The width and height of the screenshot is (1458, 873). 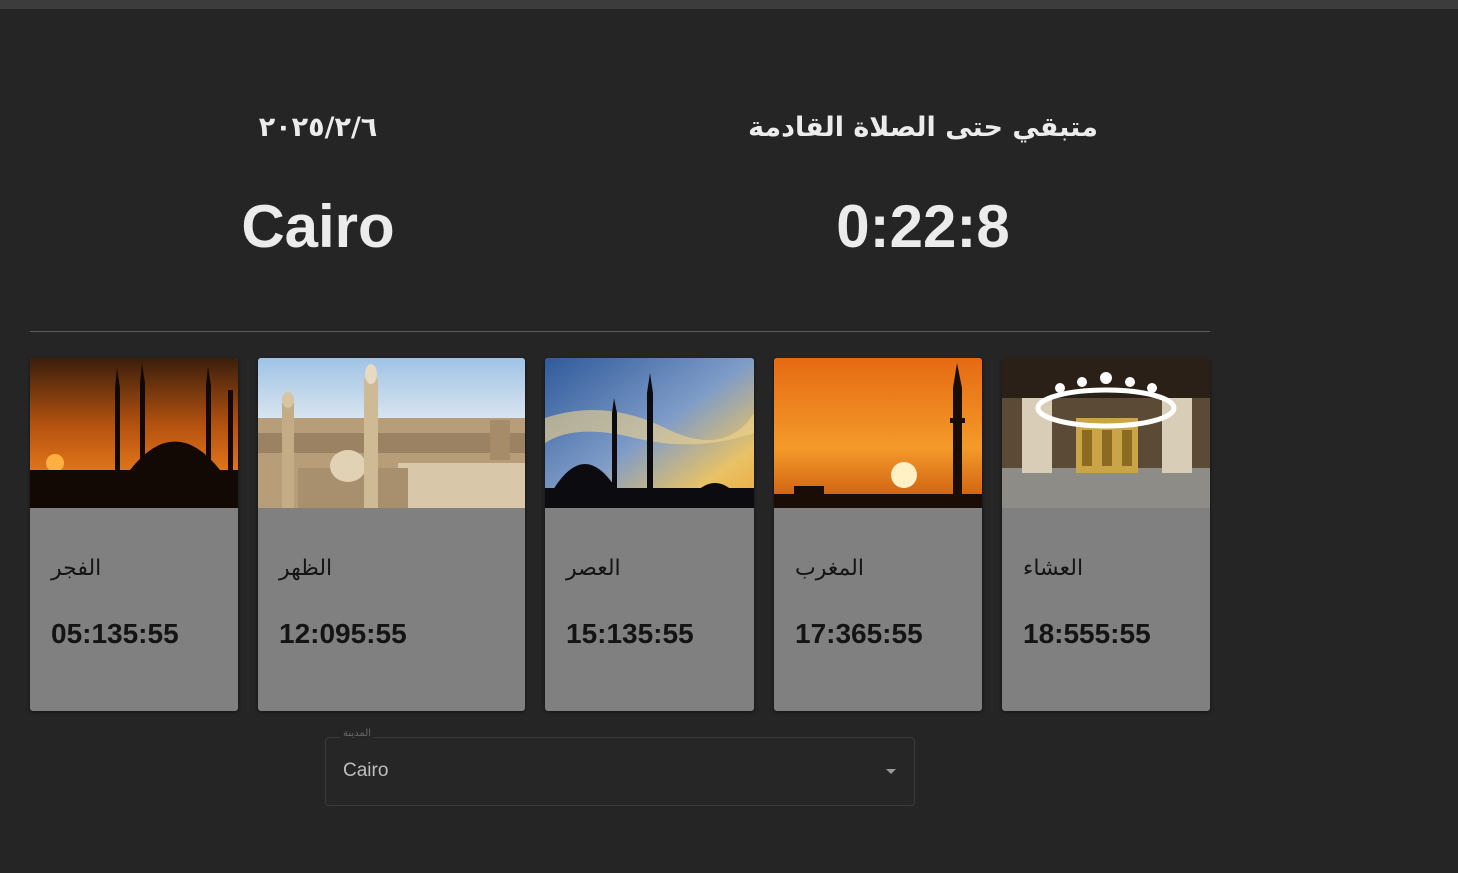 I want to click on countdown-timer: 0:22:8, so click(x=923, y=226).